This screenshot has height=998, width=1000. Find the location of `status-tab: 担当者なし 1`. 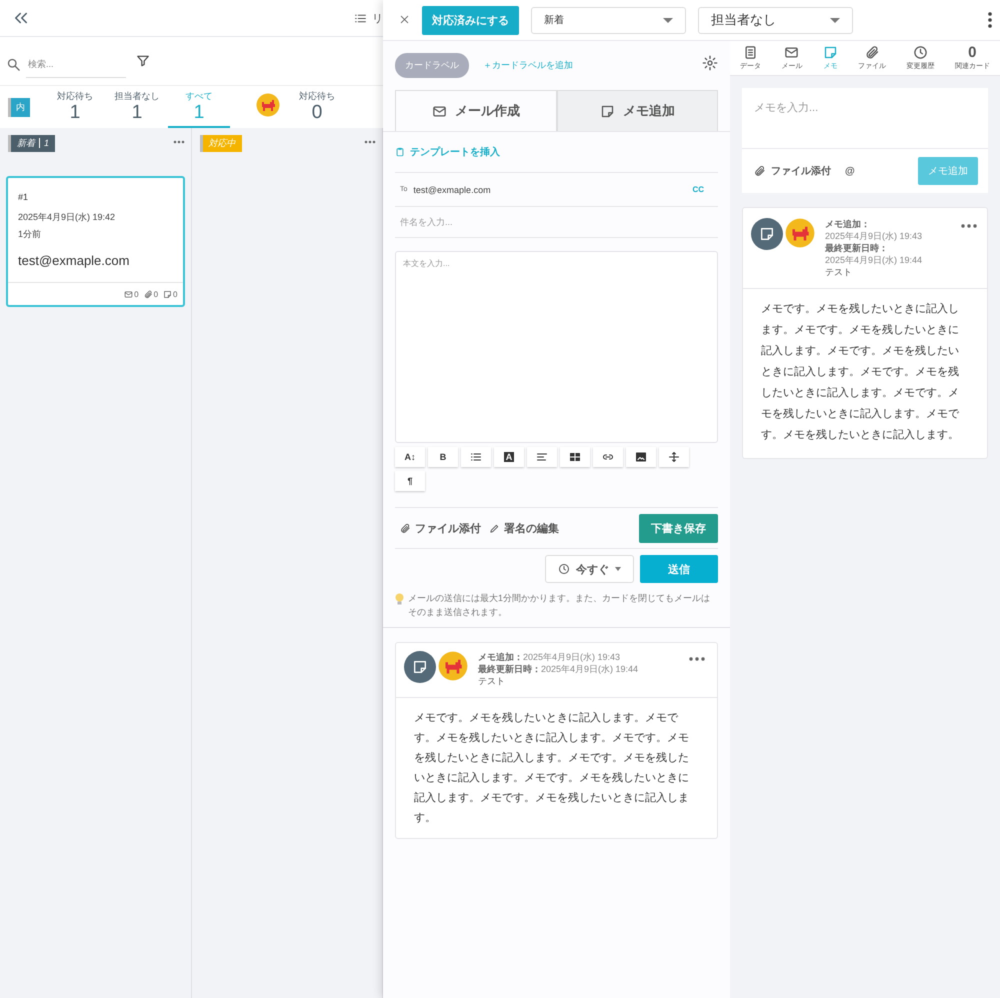

status-tab: 担当者なし 1 is located at coordinates (137, 107).